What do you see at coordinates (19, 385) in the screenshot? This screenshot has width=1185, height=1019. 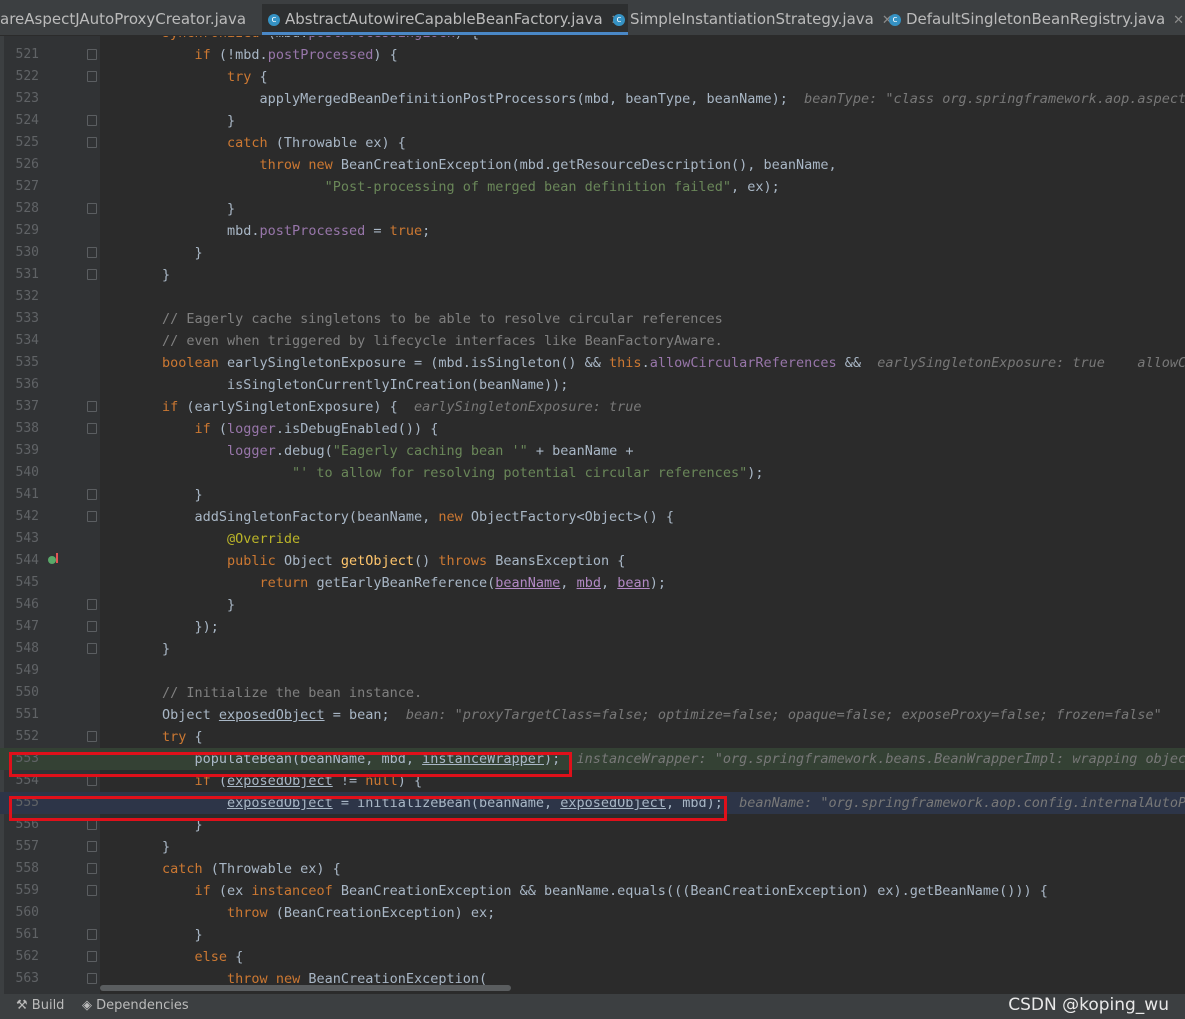 I see `line-number: 536` at bounding box center [19, 385].